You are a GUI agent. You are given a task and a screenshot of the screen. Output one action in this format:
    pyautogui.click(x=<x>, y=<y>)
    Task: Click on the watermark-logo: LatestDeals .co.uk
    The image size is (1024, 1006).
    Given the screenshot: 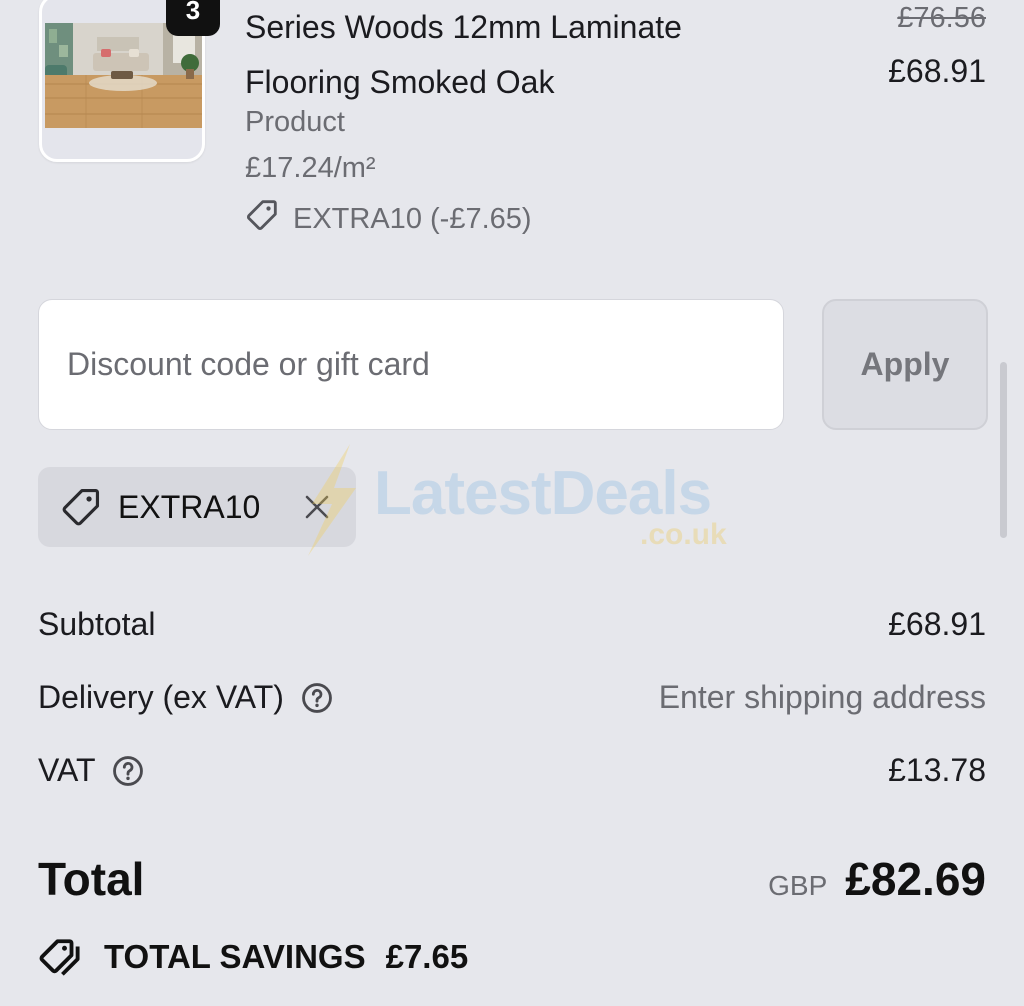 What is the action you would take?
    pyautogui.click(x=520, y=500)
    